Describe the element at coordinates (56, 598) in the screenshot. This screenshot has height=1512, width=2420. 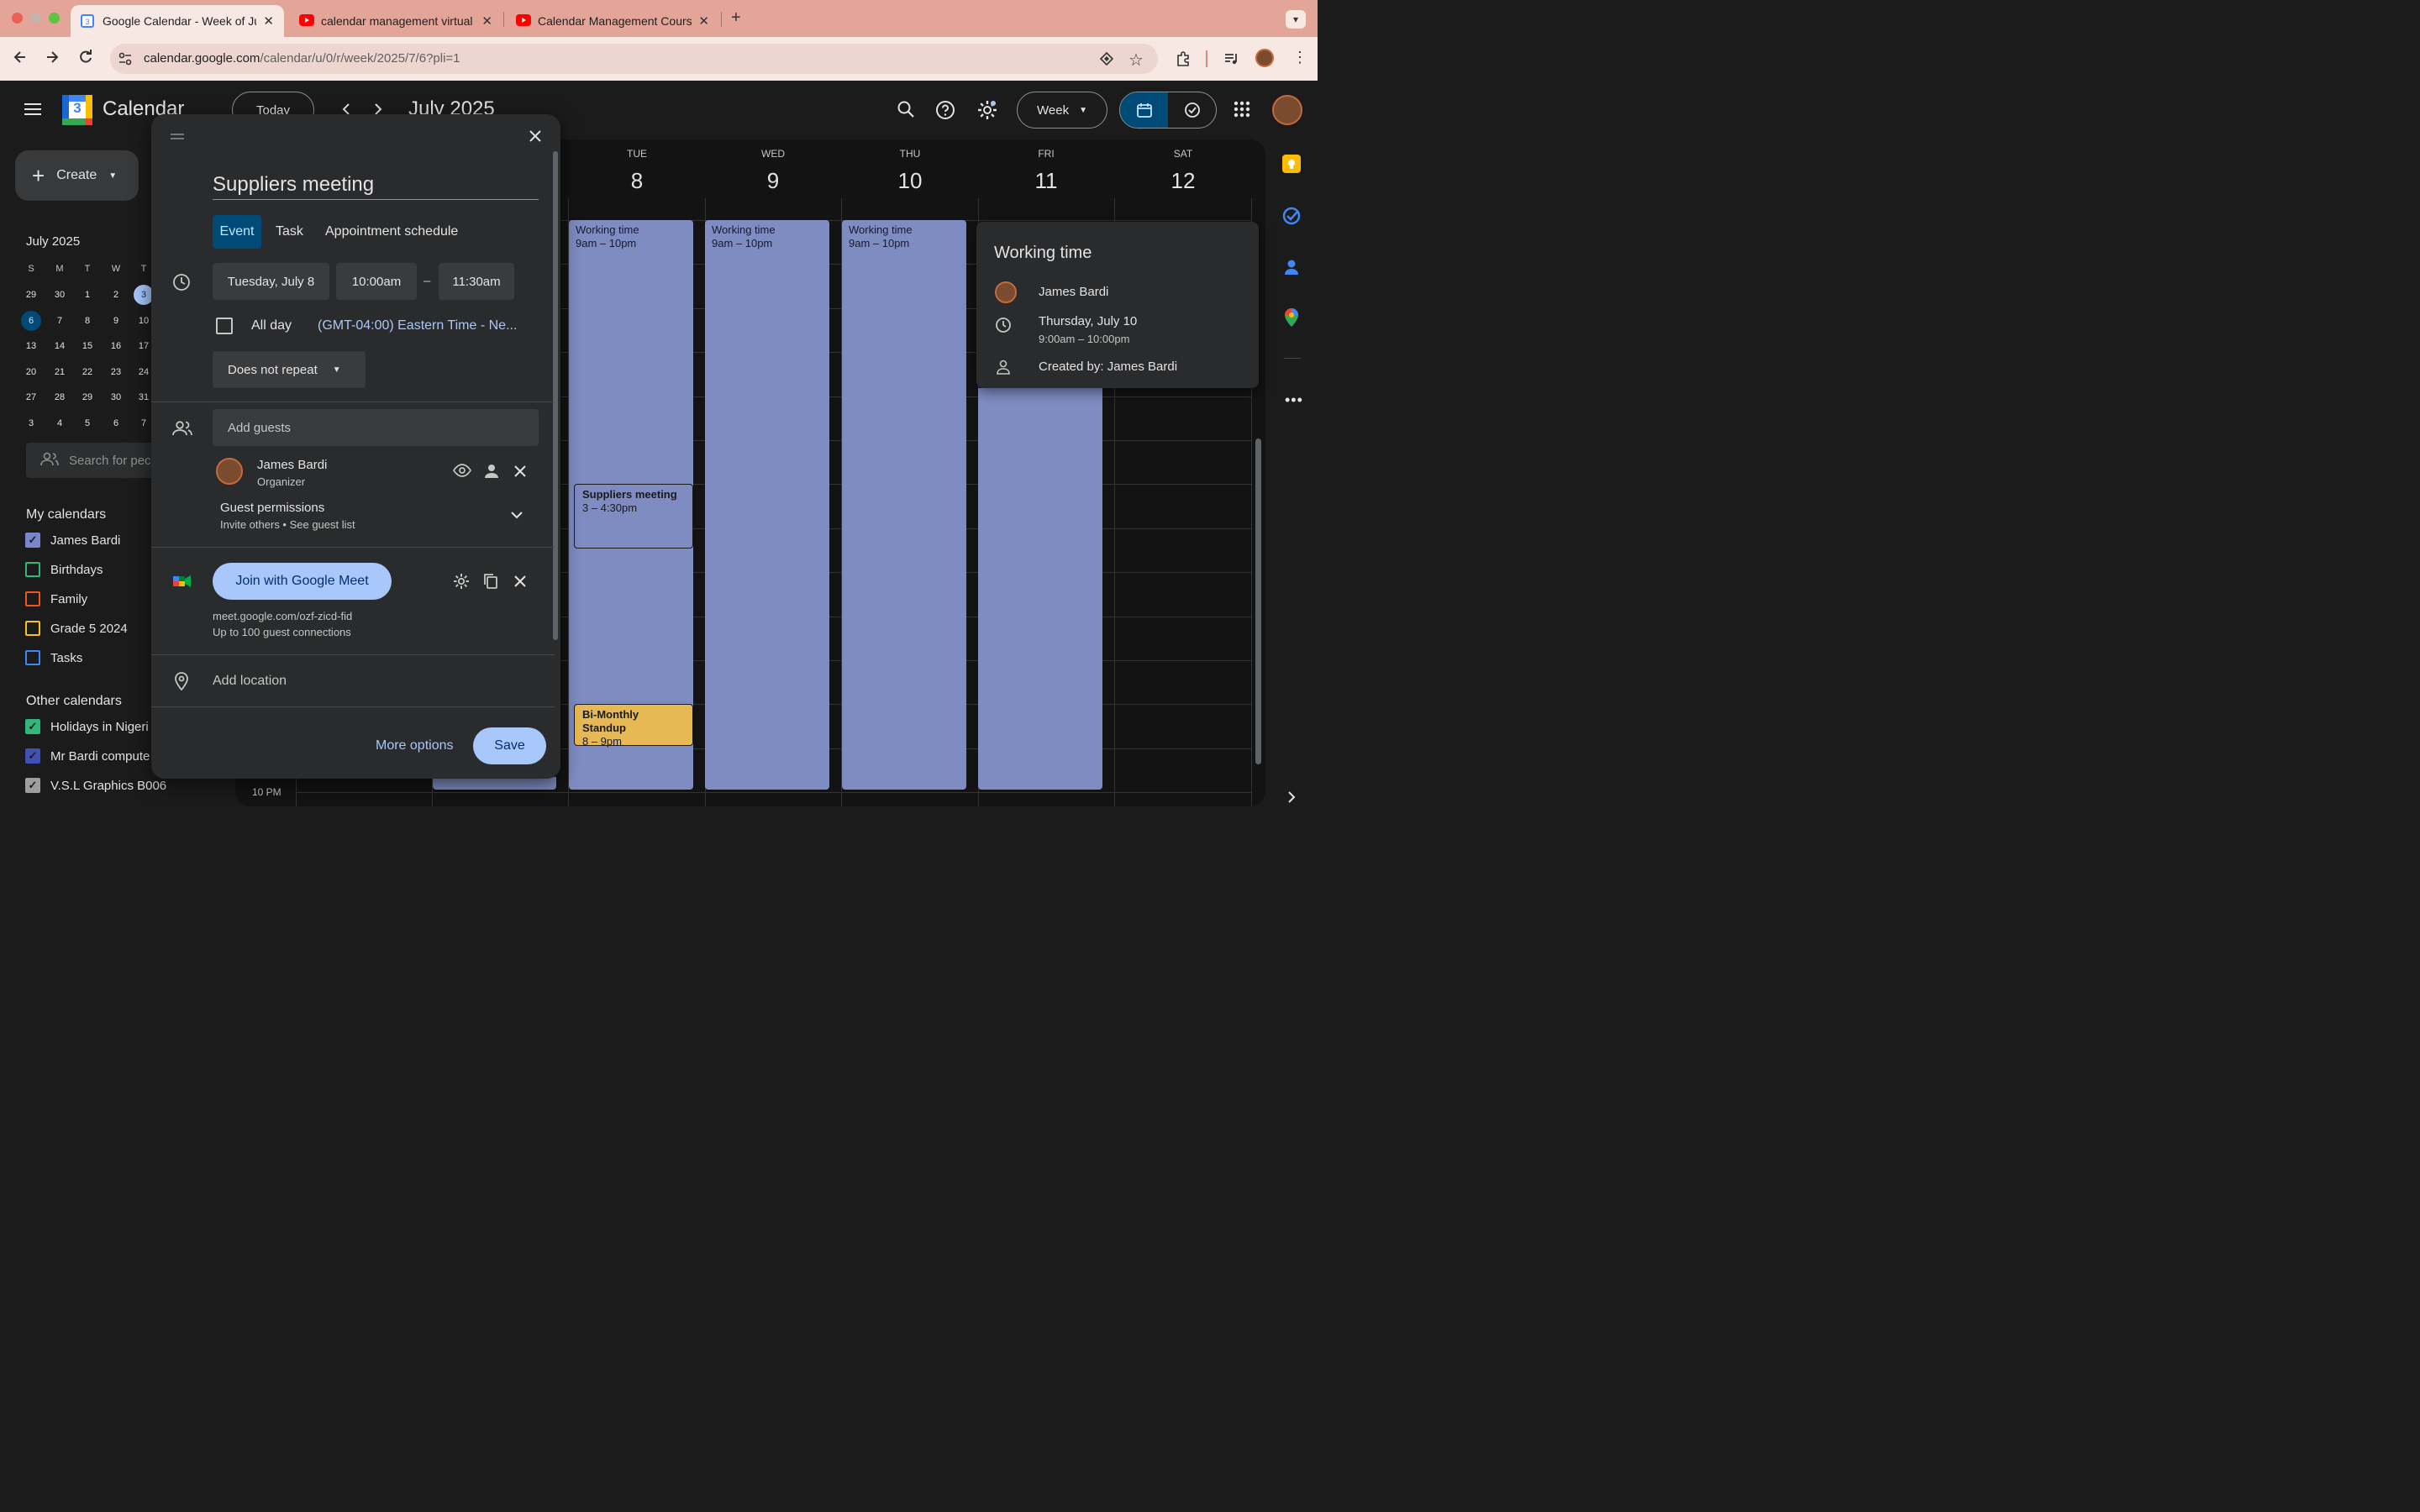
I see `calendar-list-item: Family` at that location.